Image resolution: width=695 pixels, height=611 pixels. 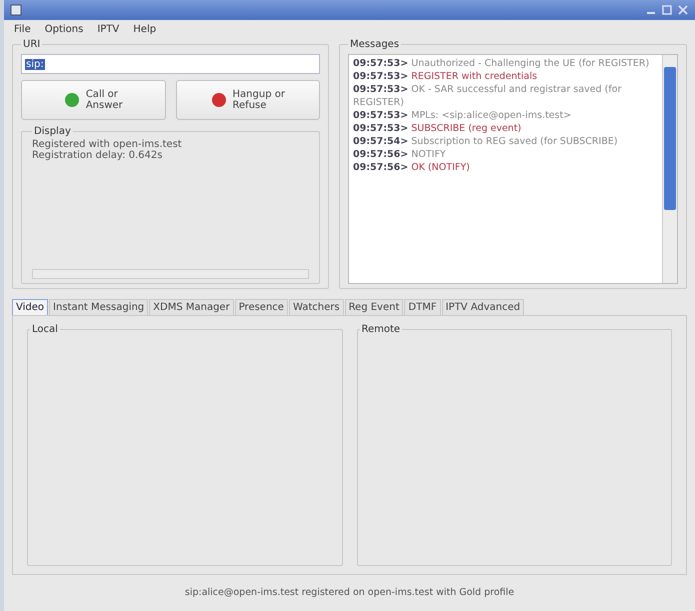 I want to click on log-message: 09:57:56> NOTIFY, so click(x=400, y=154).